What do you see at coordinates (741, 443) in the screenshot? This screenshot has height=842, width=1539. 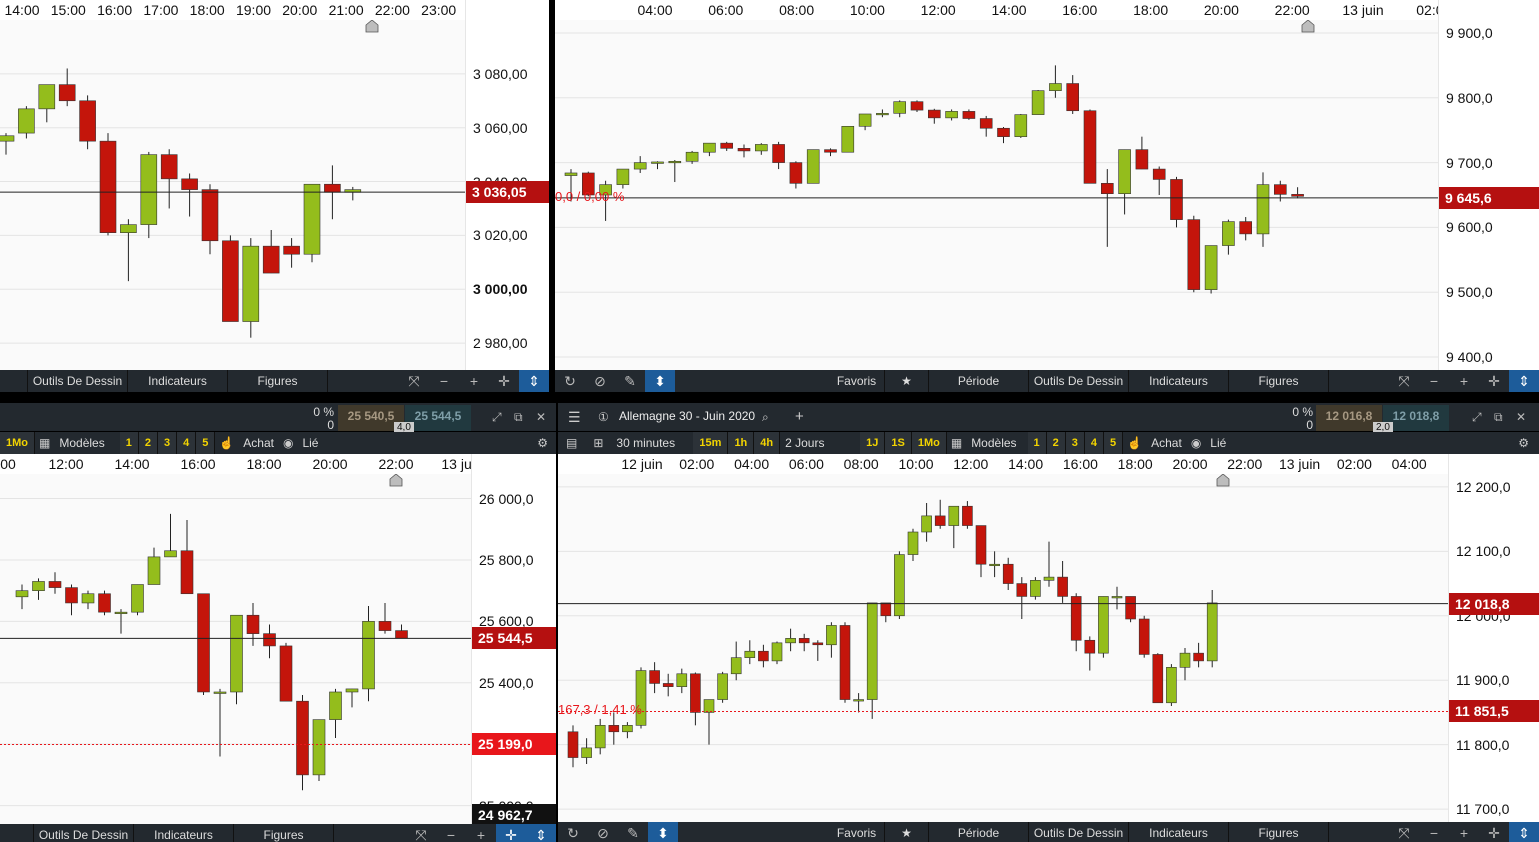 I see `period-1h: 1h` at bounding box center [741, 443].